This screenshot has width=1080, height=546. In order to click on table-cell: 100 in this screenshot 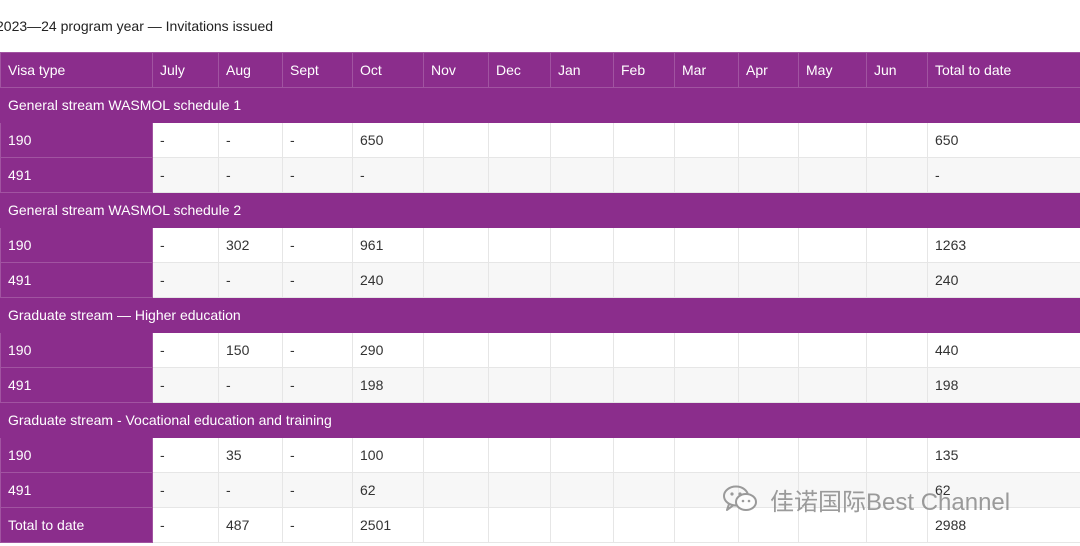, I will do `click(388, 455)`.